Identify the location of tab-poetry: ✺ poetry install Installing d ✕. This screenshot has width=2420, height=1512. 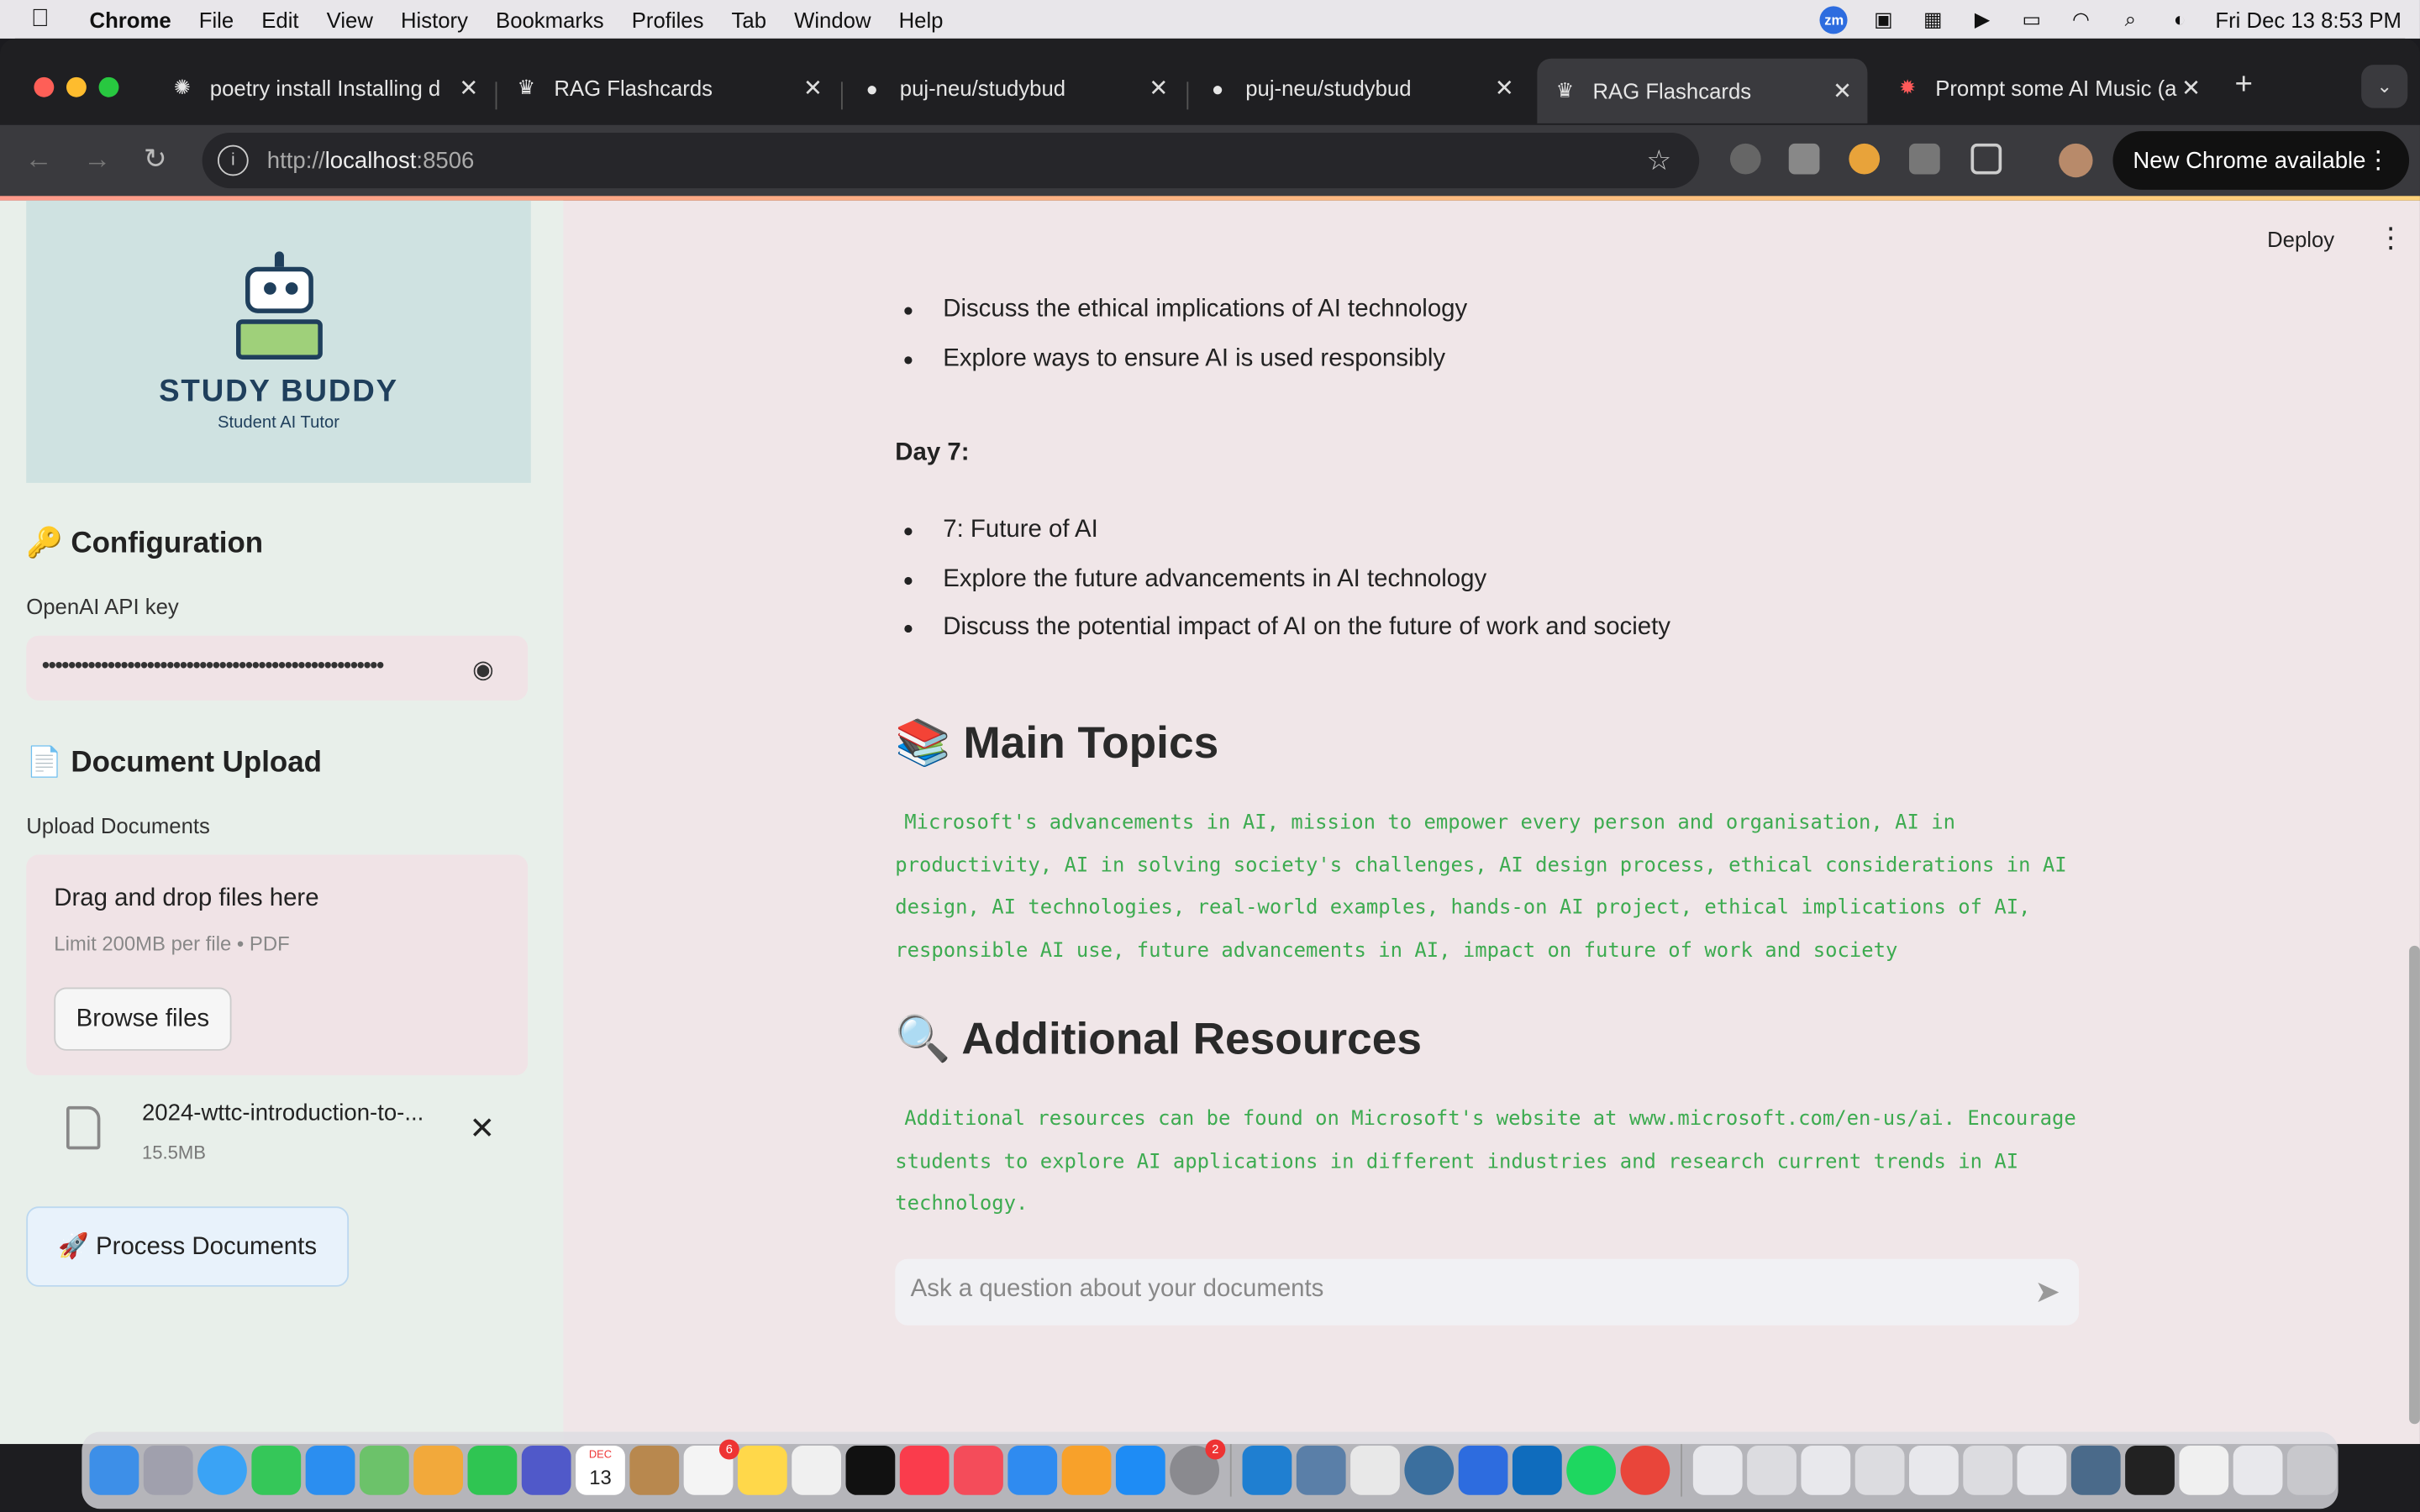
(324, 88).